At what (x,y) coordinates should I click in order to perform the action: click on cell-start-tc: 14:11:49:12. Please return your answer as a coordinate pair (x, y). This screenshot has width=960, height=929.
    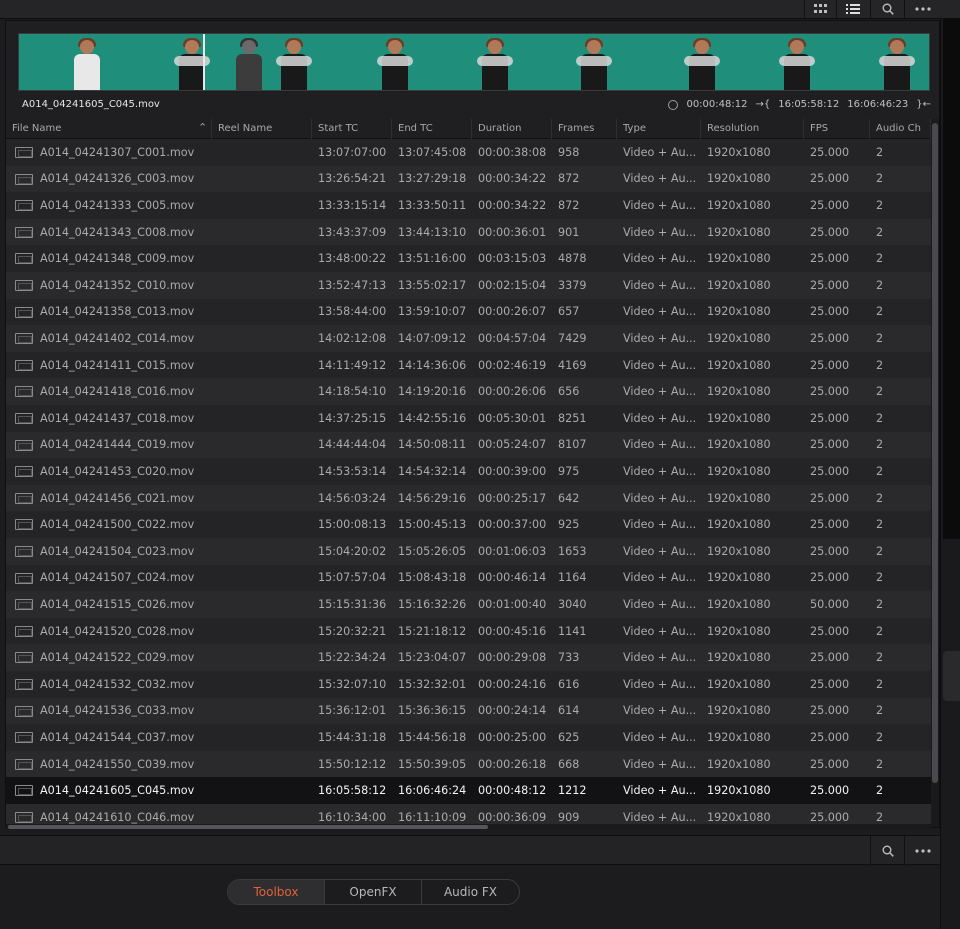
    Looking at the image, I should click on (352, 365).